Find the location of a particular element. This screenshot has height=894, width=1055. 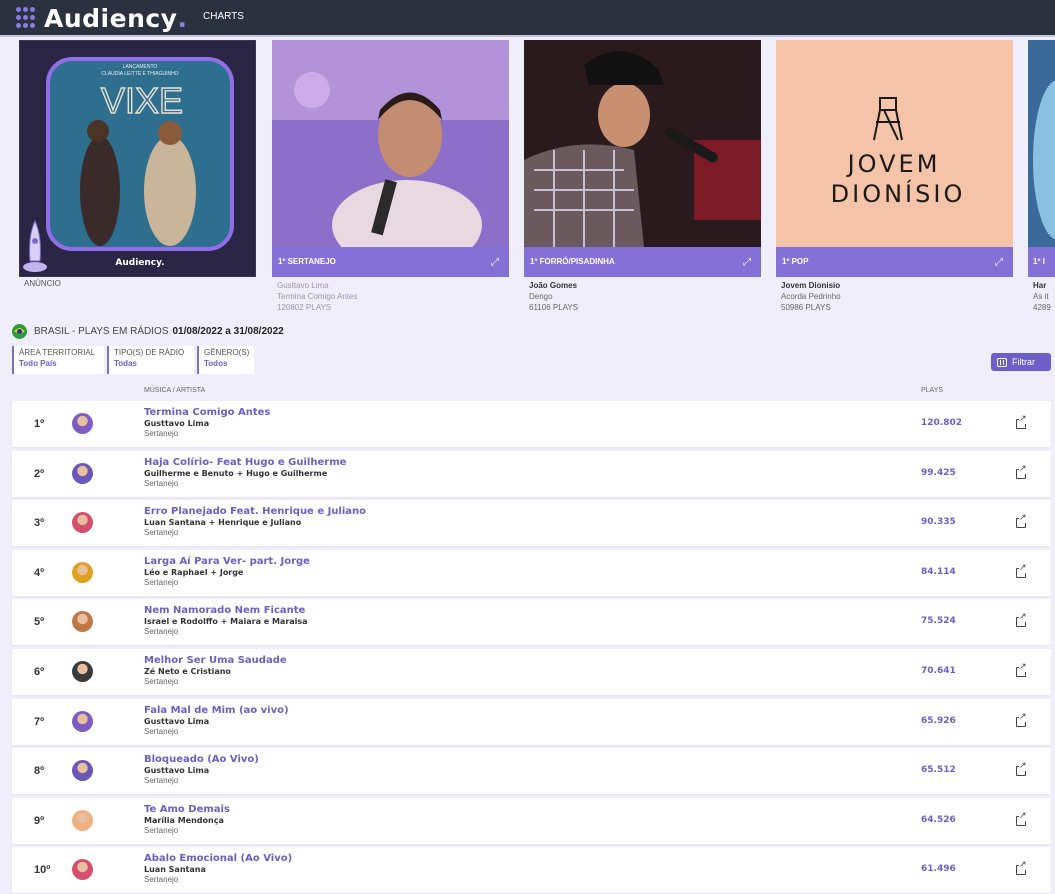

song-title: Nem Namorado Nem Ficante is located at coordinates (224, 610).